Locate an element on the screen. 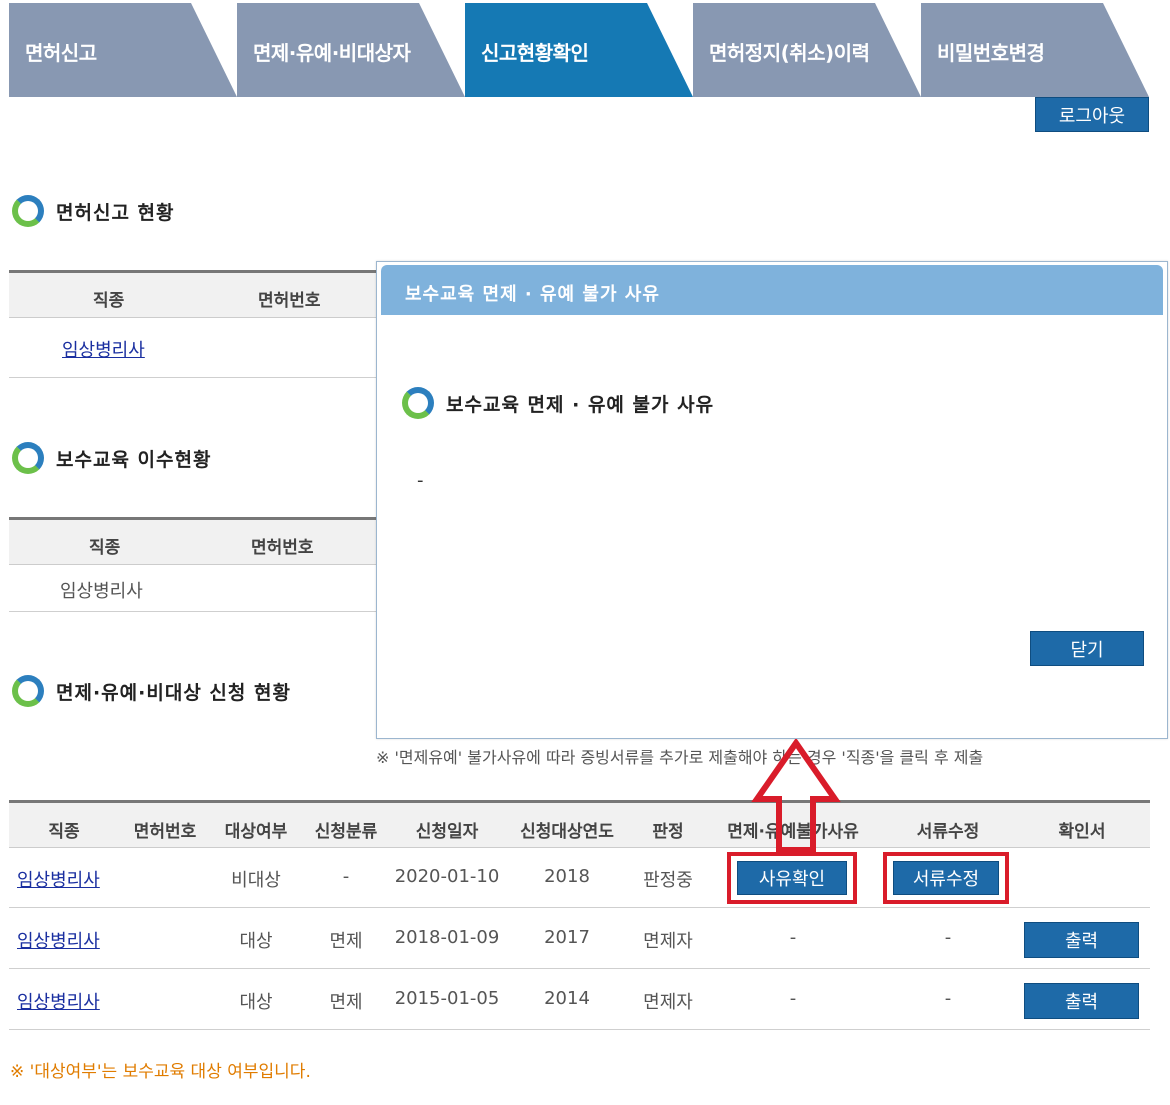 The width and height of the screenshot is (1170, 1105). decision-cell: 판정중 is located at coordinates (668, 880).